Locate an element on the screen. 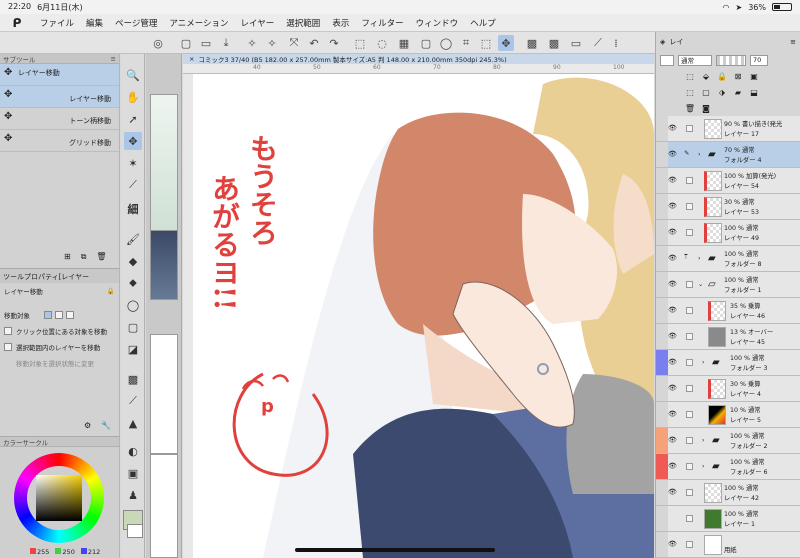  decoration-icon: ♟ is located at coordinates (133, 495).